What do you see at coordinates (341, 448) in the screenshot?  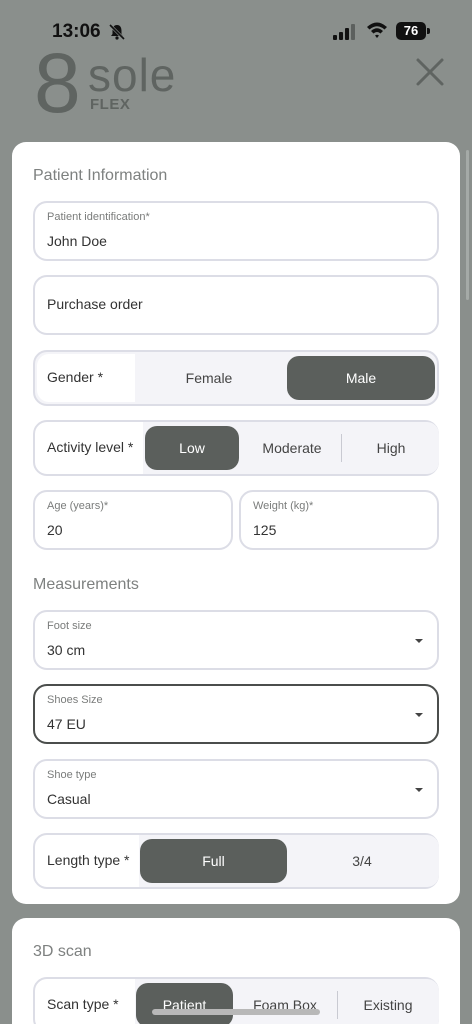 I see `activity-divider` at bounding box center [341, 448].